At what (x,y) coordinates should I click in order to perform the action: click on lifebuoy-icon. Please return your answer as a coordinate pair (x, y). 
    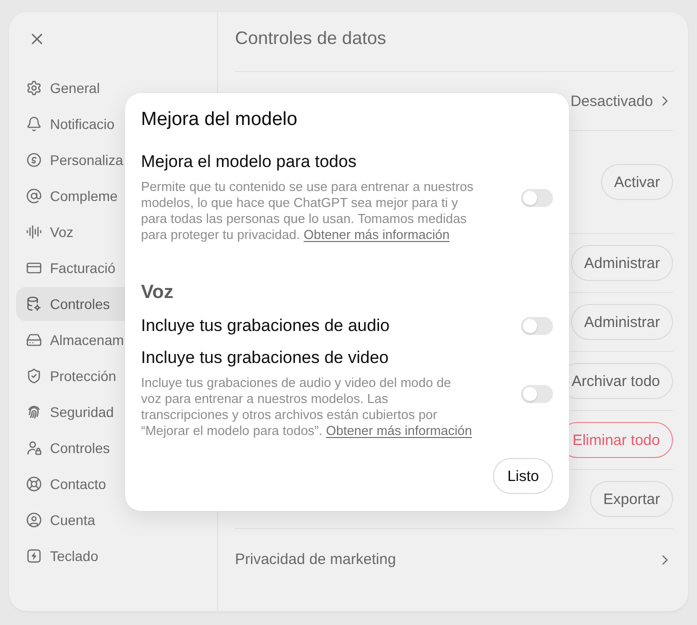
    Looking at the image, I should click on (34, 484).